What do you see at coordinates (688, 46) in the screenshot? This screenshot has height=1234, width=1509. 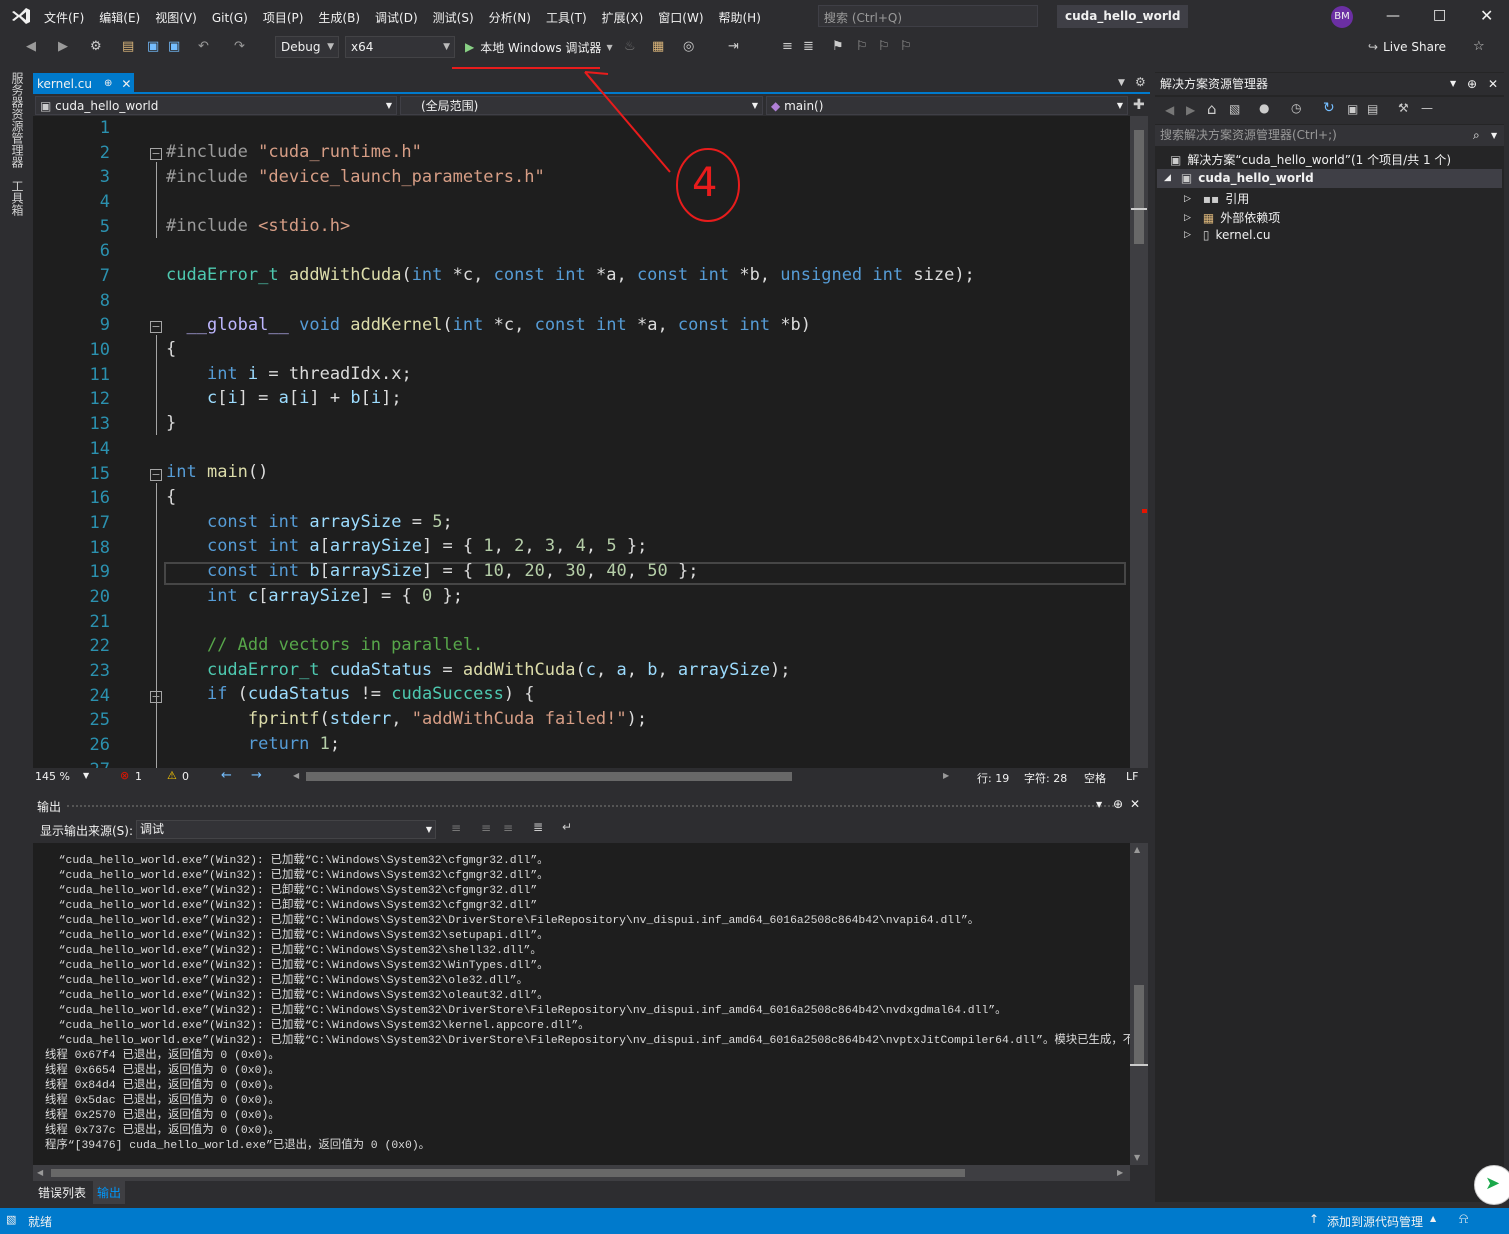 I see `camera-icon: ◎` at bounding box center [688, 46].